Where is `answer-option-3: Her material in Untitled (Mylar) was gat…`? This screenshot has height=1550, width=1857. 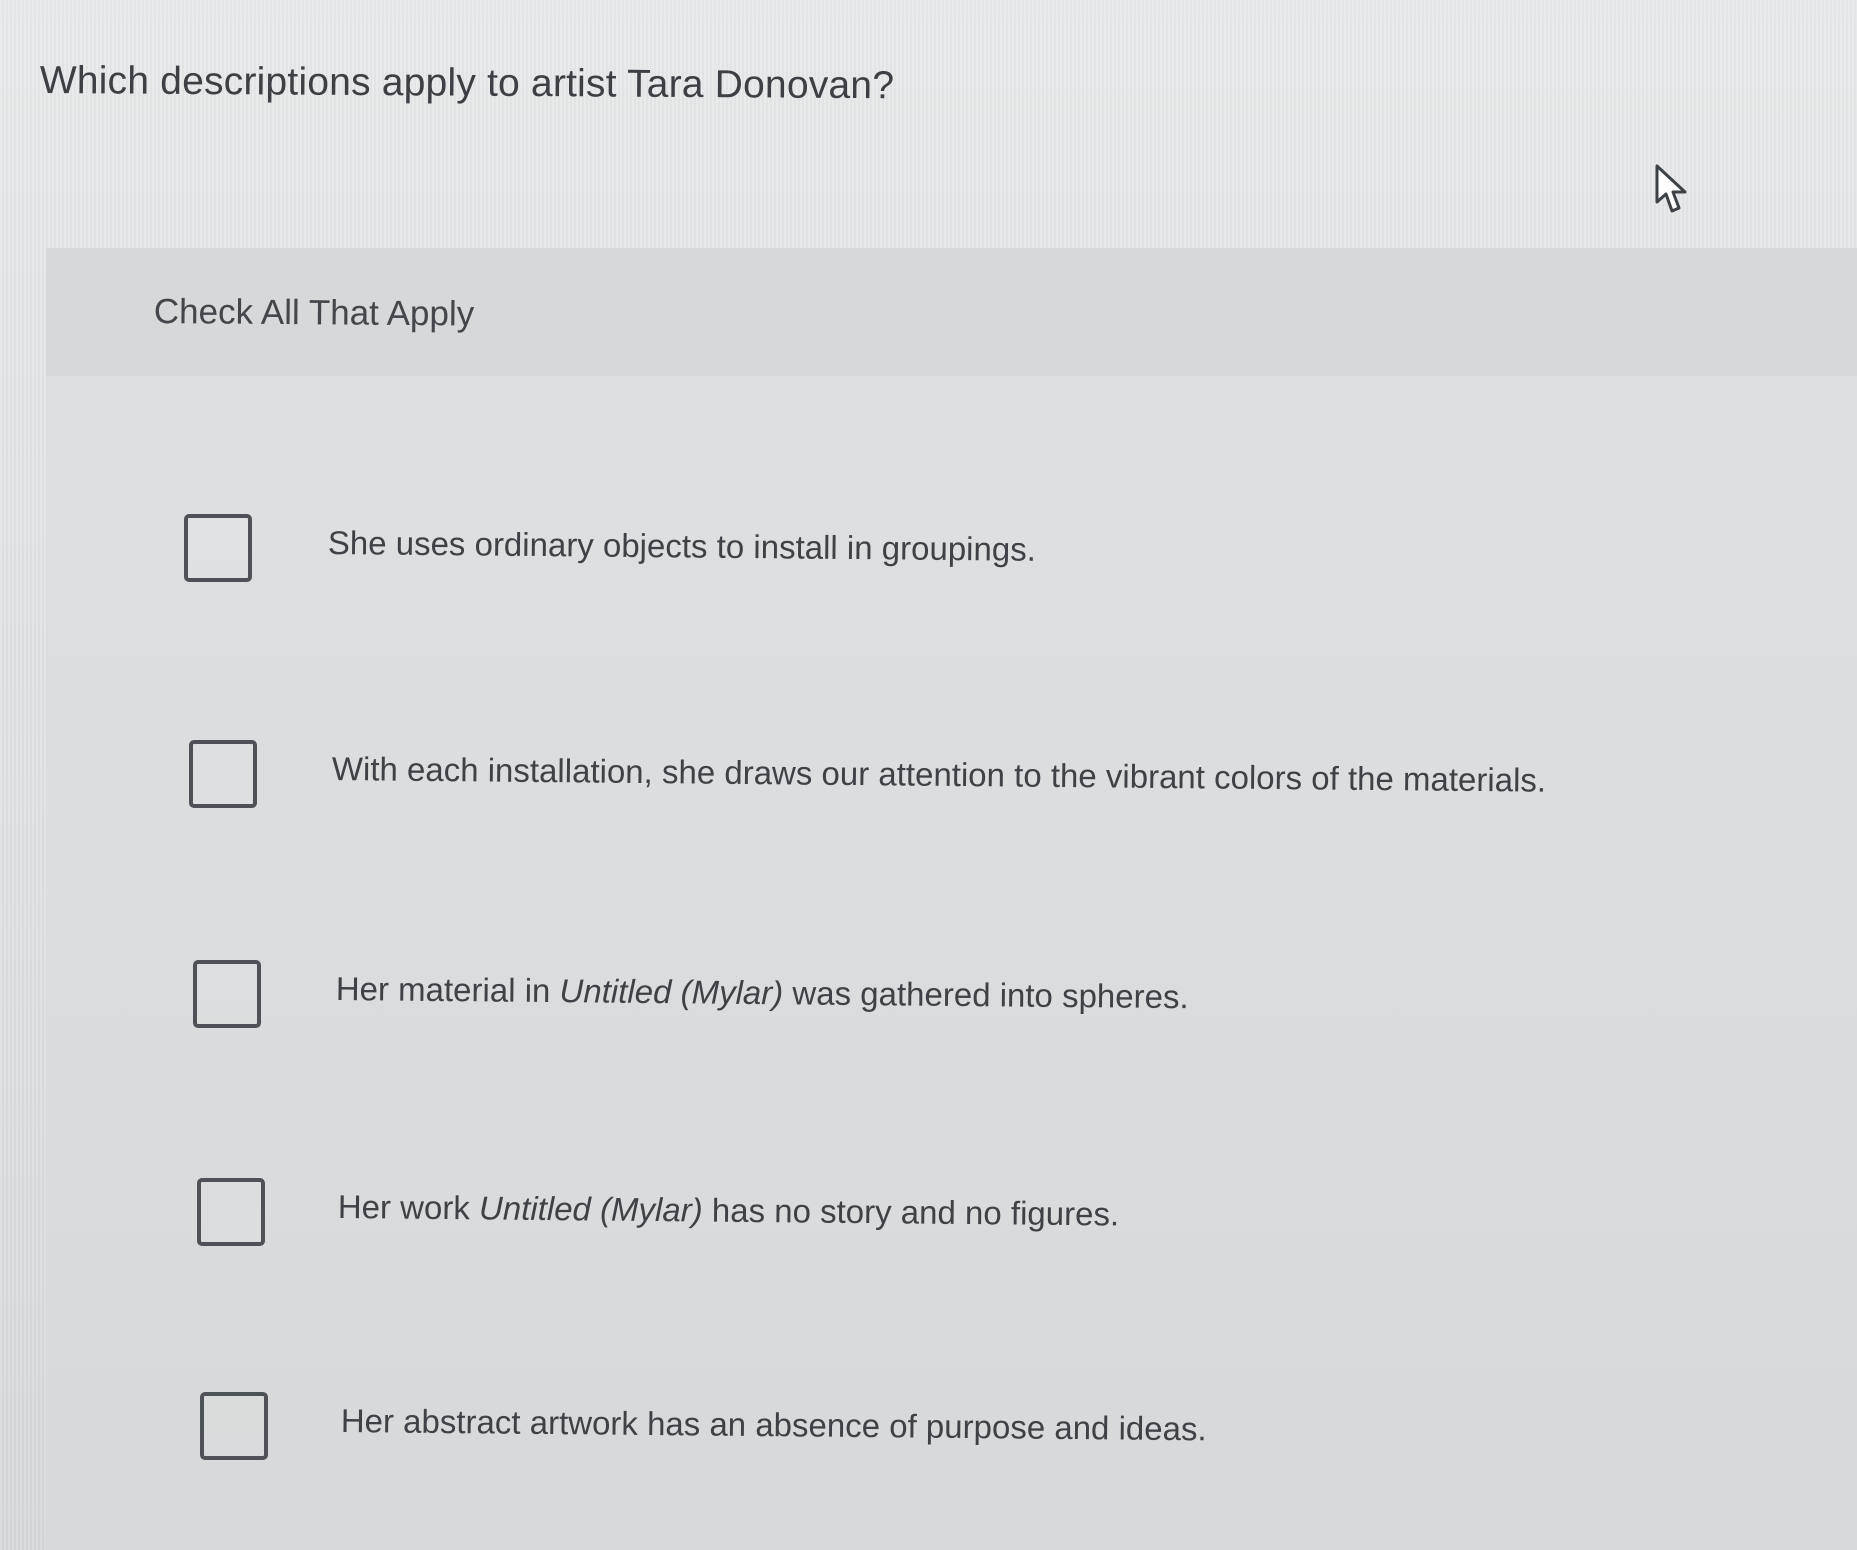 answer-option-3: Her material in Untitled (Mylar) was gat… is located at coordinates (921, 1005).